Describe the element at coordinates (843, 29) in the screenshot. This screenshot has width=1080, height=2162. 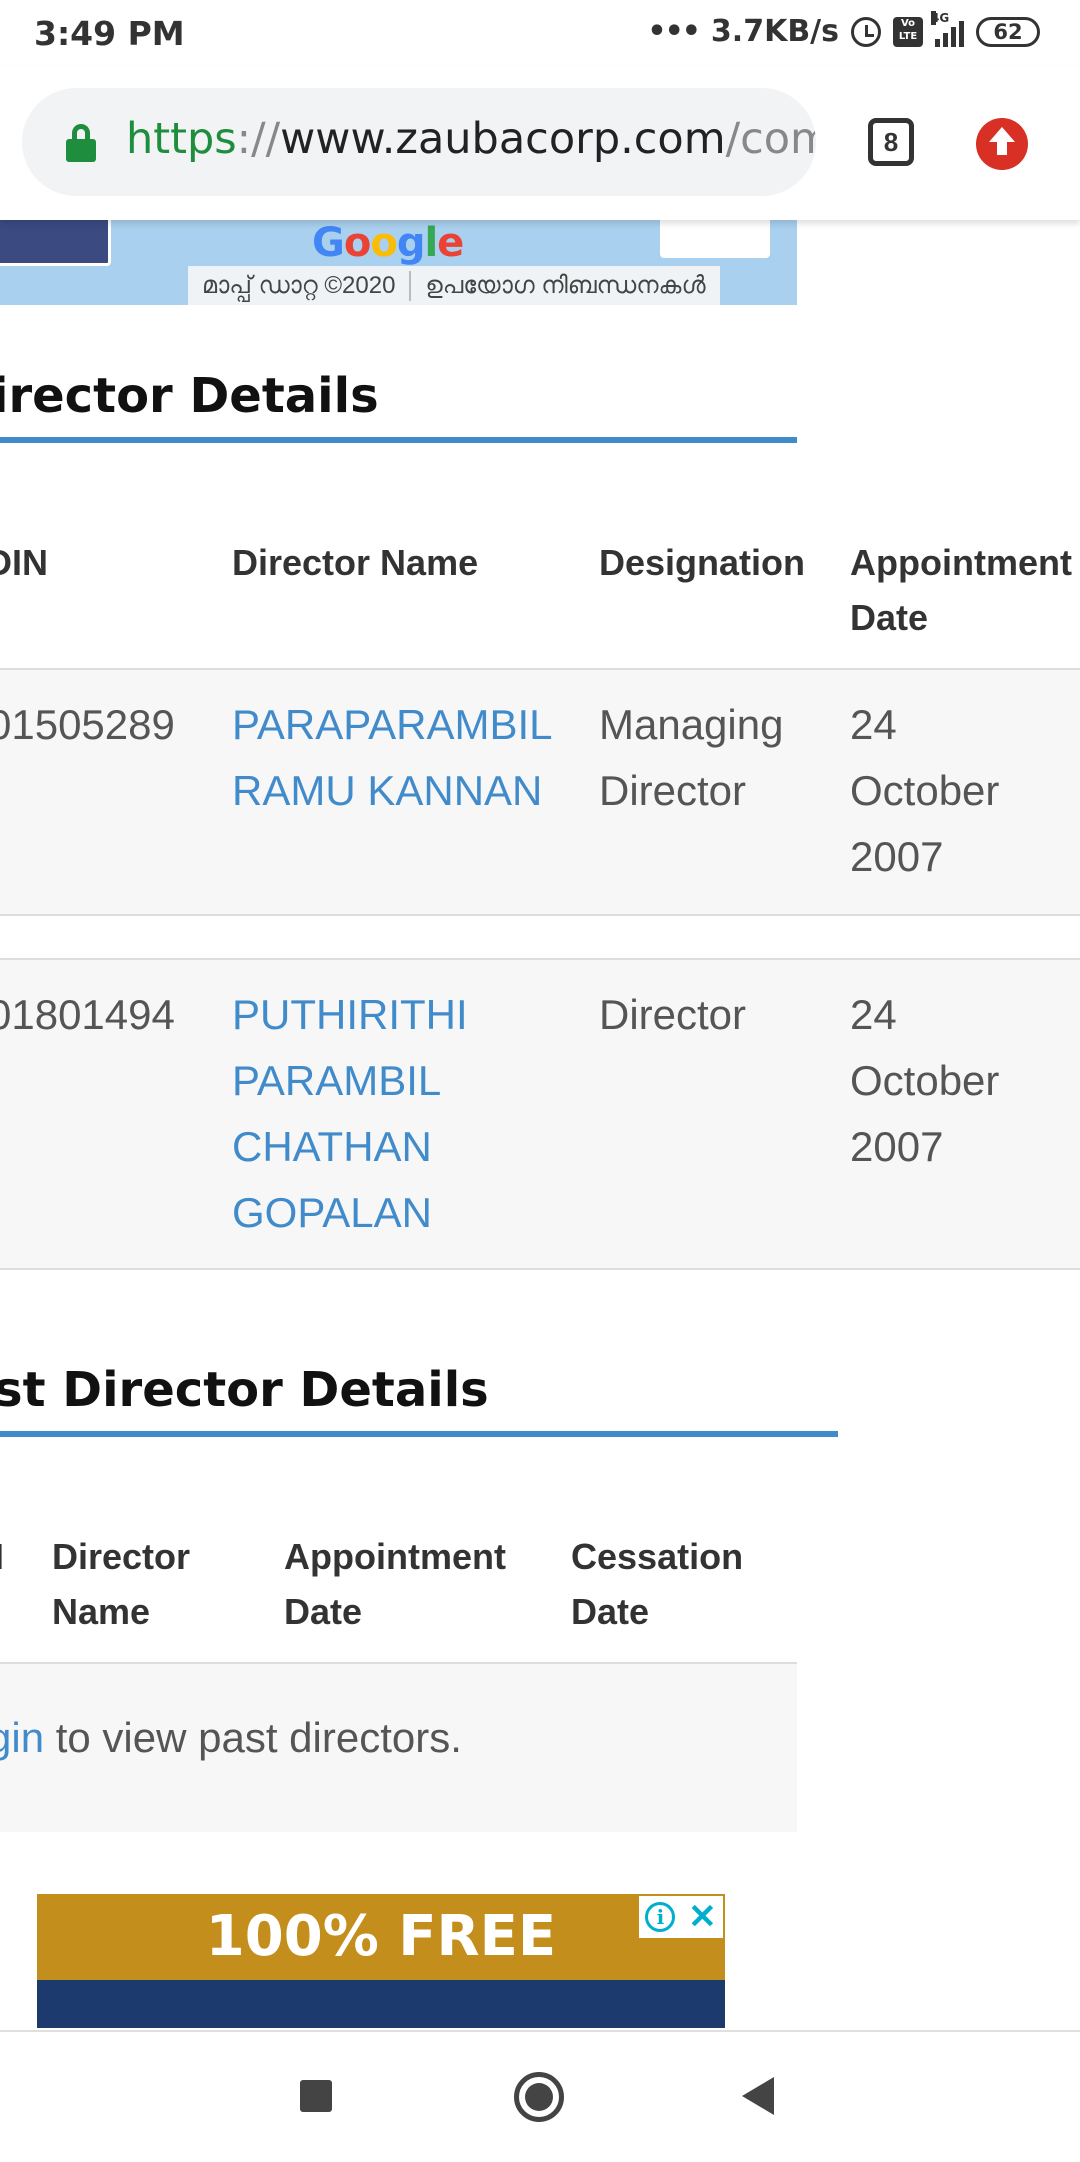
I see `status-icons: ••• 3.7KB/s Vo LTE 4G 62` at that location.